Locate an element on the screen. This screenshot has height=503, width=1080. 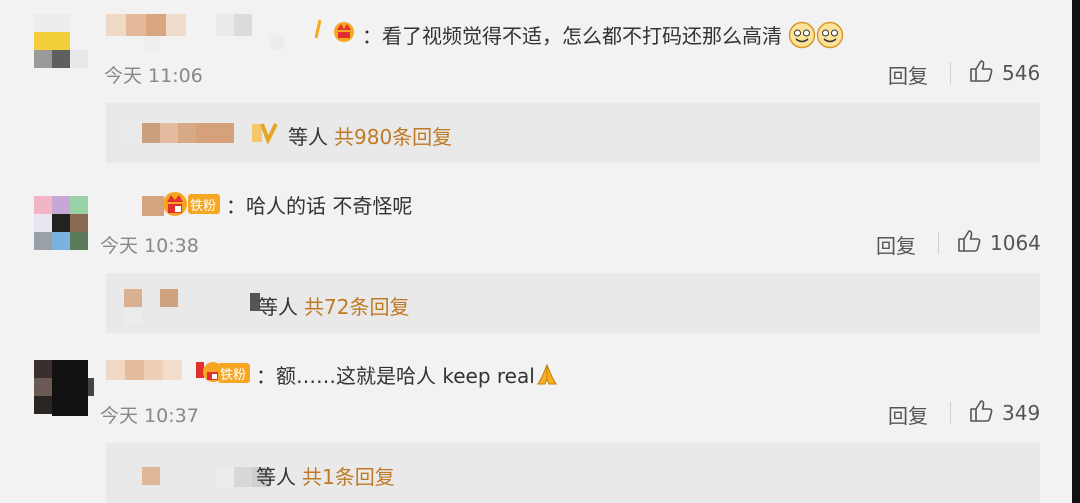
reply-preview: 等人 共980条回复 is located at coordinates (573, 133).